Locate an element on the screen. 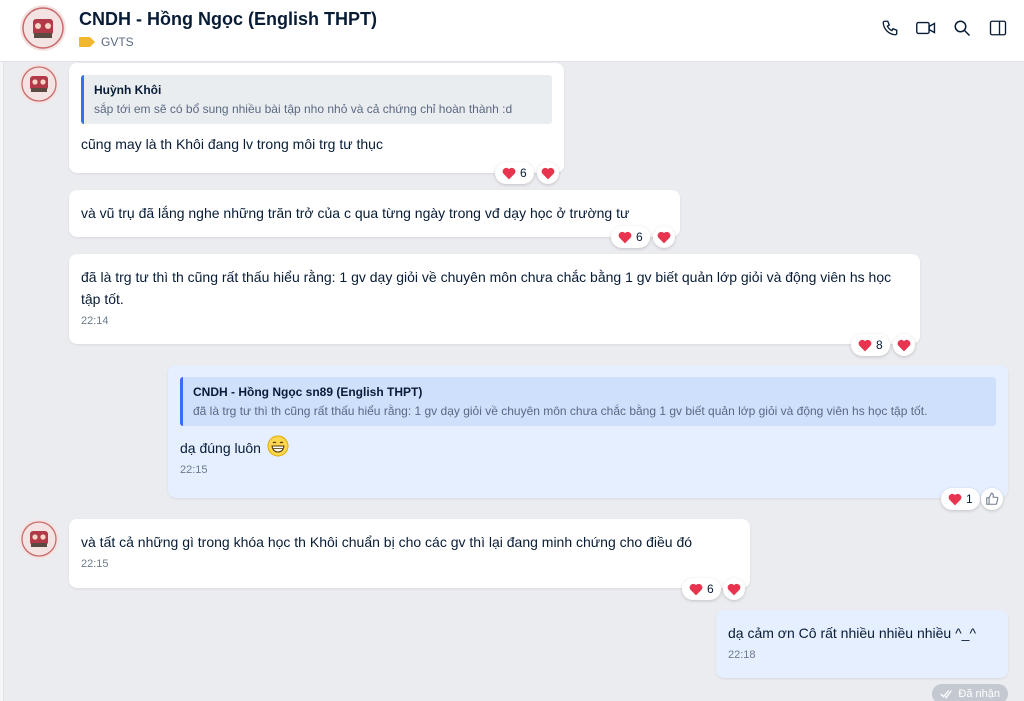 Image resolution: width=1024 pixels, height=701 pixels. message-text: dạ đúng luôn is located at coordinates (220, 448).